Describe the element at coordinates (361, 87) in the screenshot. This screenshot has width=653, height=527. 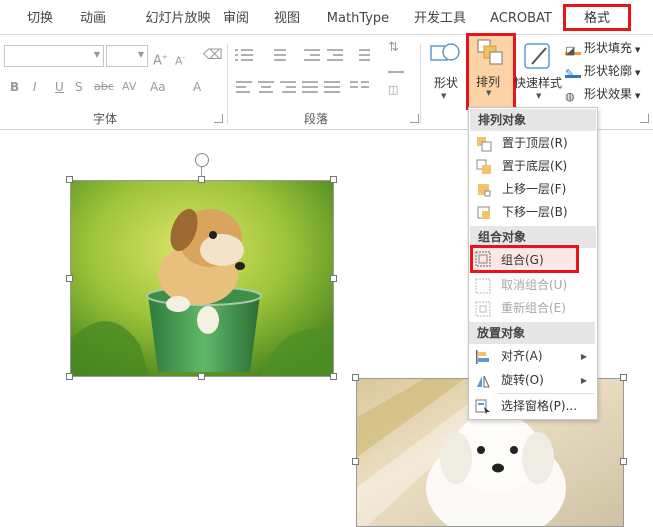
I see `columns-icon` at that location.